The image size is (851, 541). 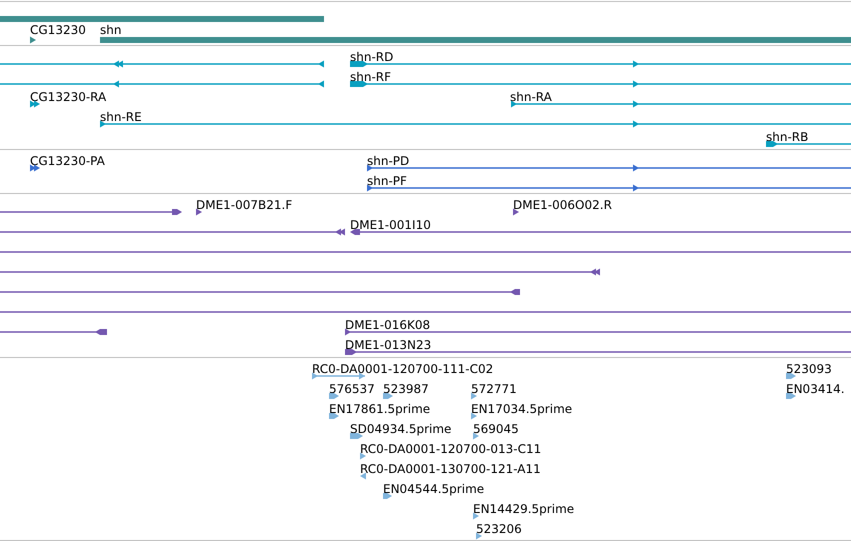 What do you see at coordinates (521, 409) in the screenshot?
I see `feature-label: EN17034.5prime` at bounding box center [521, 409].